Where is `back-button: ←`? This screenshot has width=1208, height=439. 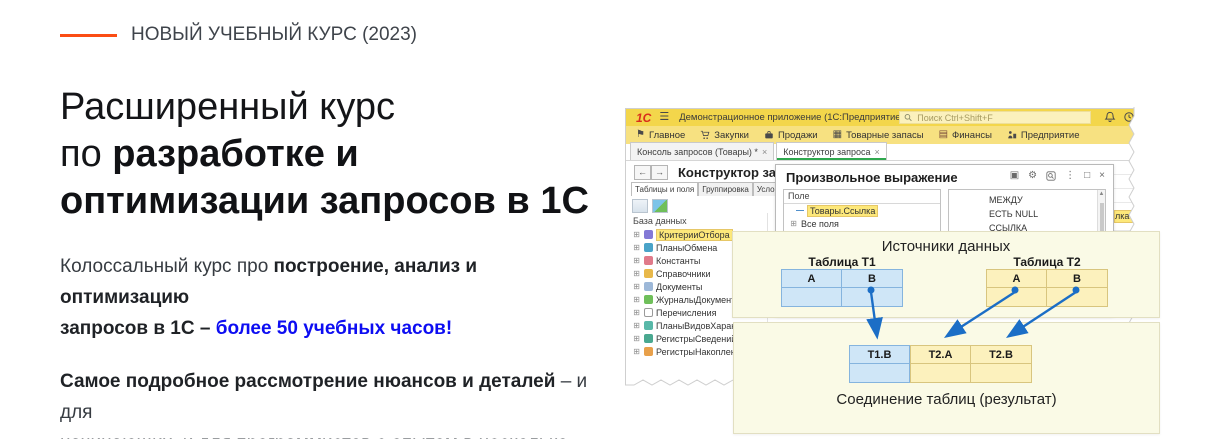 back-button: ← is located at coordinates (642, 172).